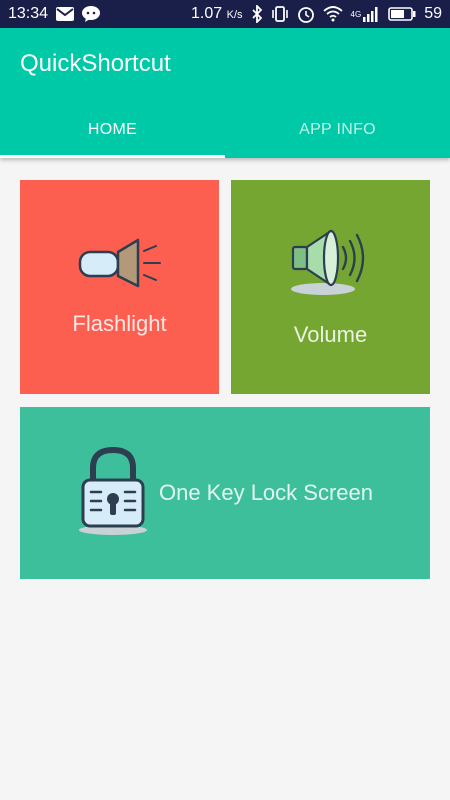  What do you see at coordinates (28, 13) in the screenshot?
I see `status-time: 13:34` at bounding box center [28, 13].